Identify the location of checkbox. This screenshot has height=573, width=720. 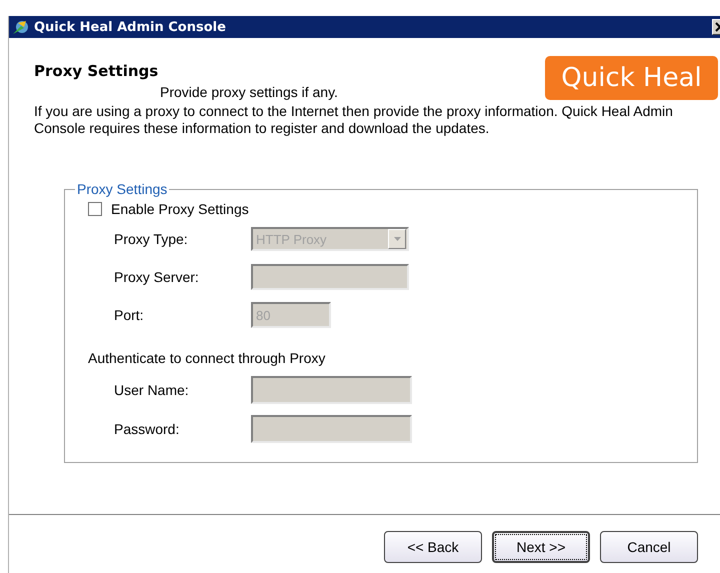
(95, 209).